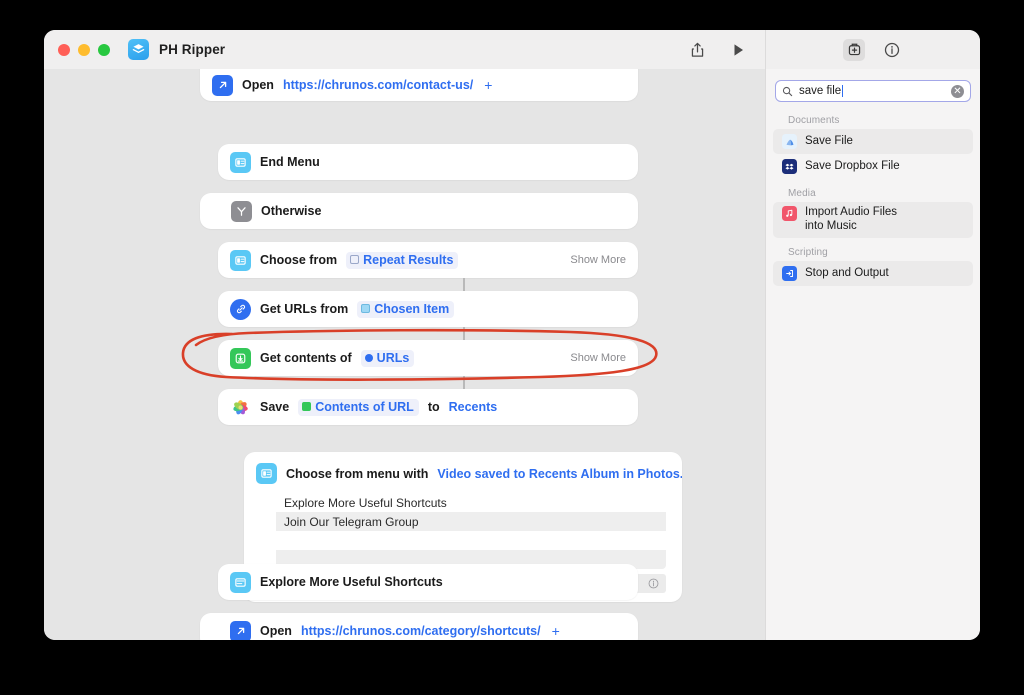 This screenshot has height=695, width=1024. Describe the element at coordinates (471, 502) in the screenshot. I see `menu-list-item: Explore More Useful Shortcuts` at that location.